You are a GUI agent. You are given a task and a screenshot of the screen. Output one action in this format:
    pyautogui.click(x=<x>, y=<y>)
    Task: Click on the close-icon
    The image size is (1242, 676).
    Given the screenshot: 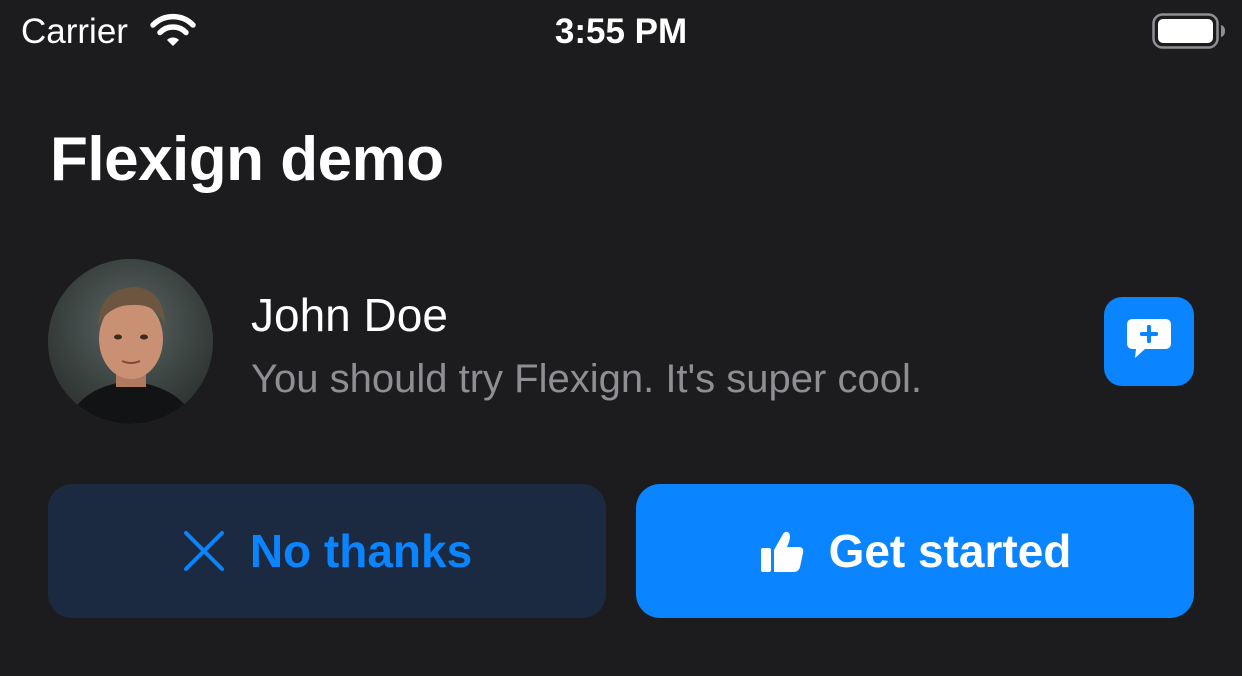 What is the action you would take?
    pyautogui.click(x=204, y=551)
    